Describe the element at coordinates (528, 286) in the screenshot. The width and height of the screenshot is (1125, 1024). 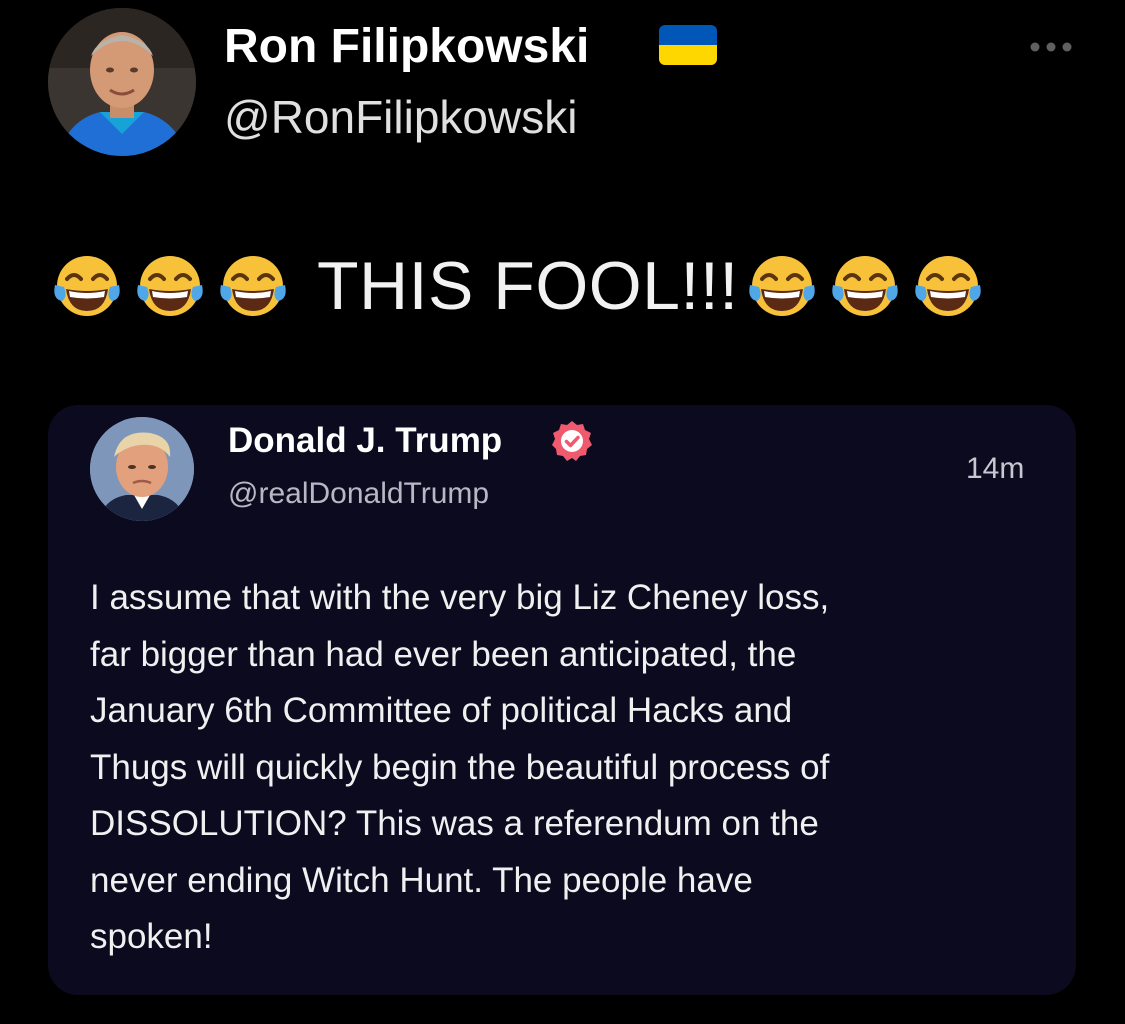
I see `tweet-body-text: THIS FOOL!!!` at that location.